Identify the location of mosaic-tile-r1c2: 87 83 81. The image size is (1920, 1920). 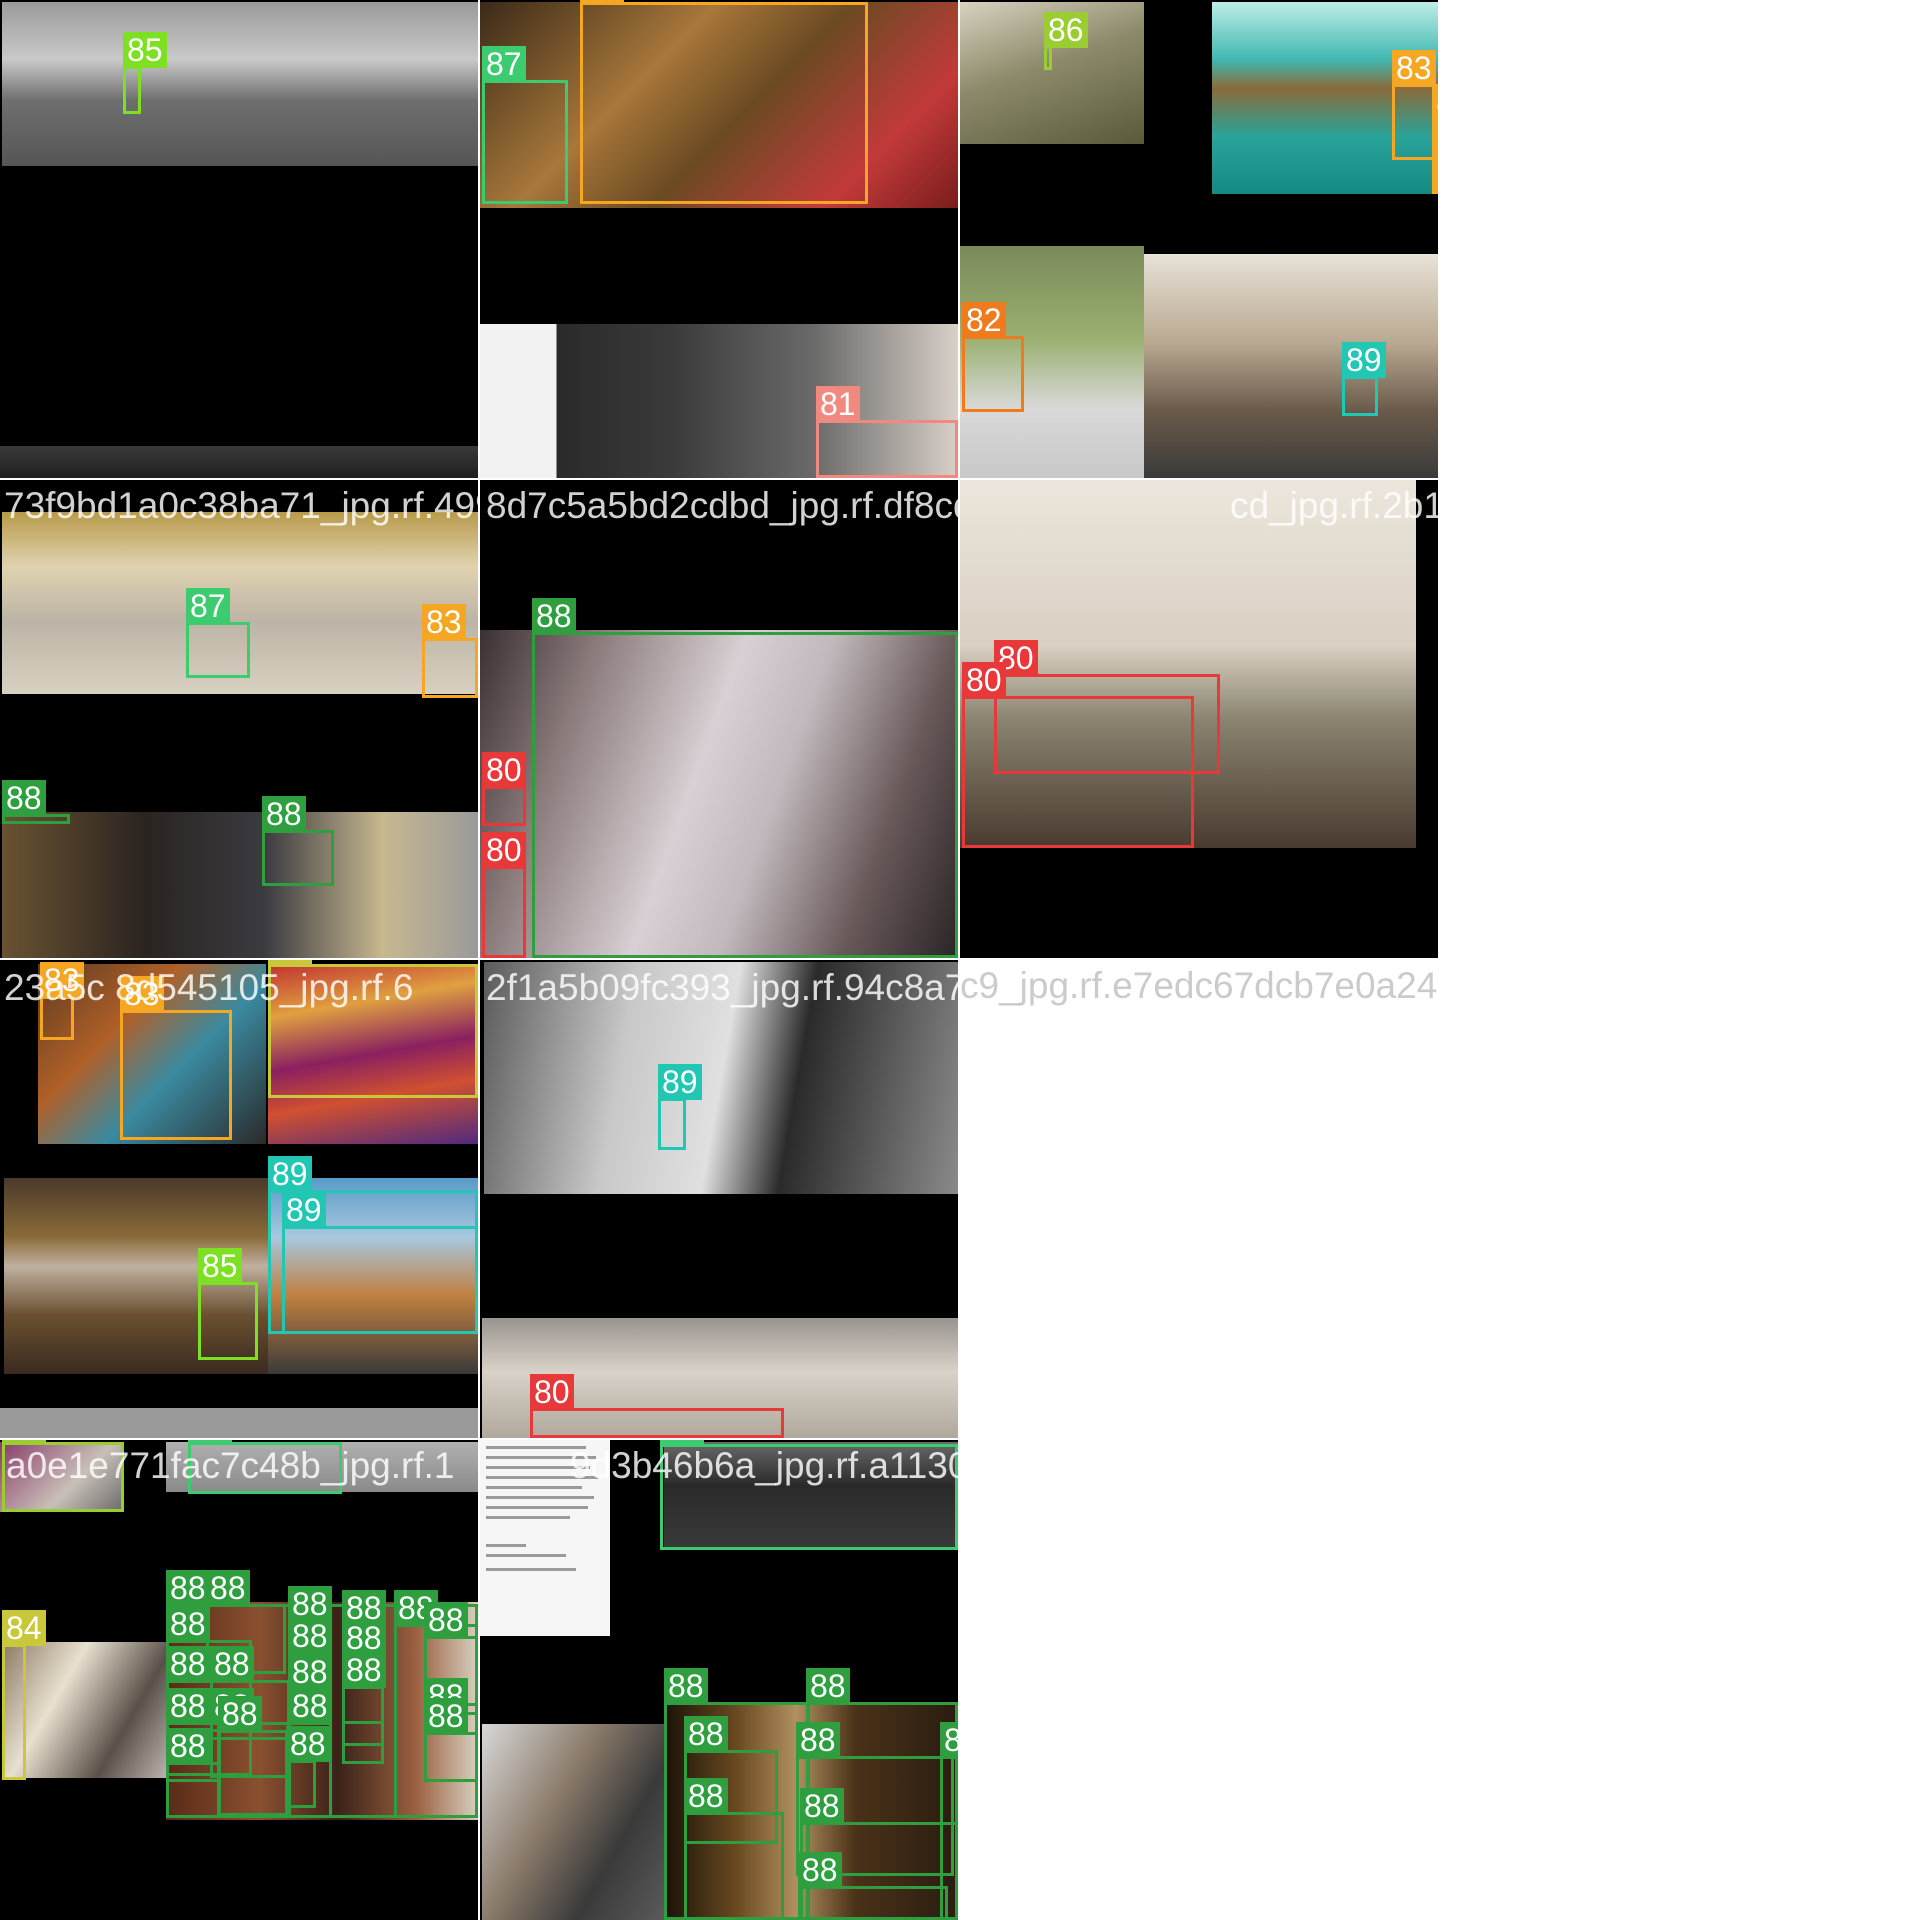
(719, 239).